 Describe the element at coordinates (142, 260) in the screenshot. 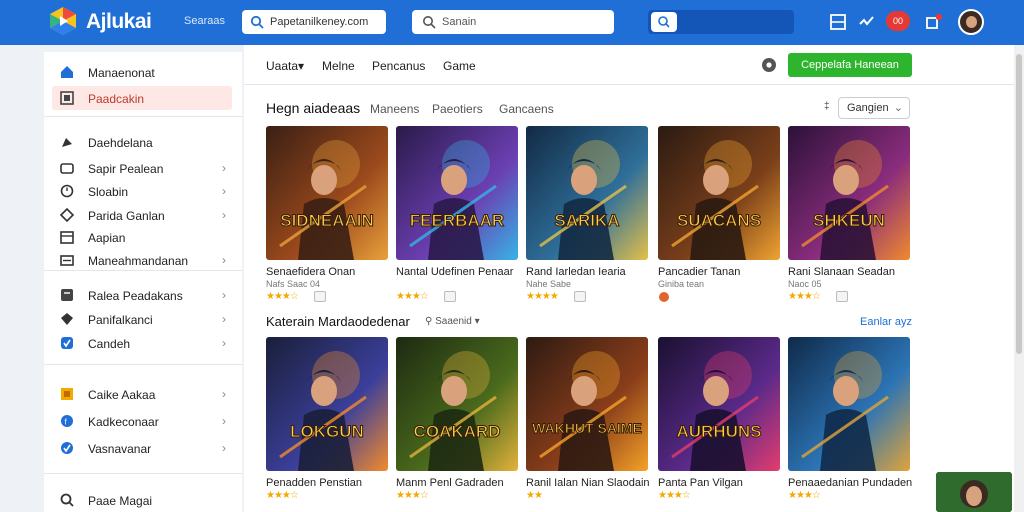

I see `sidebar-item: Maneahmandanan ›` at that location.